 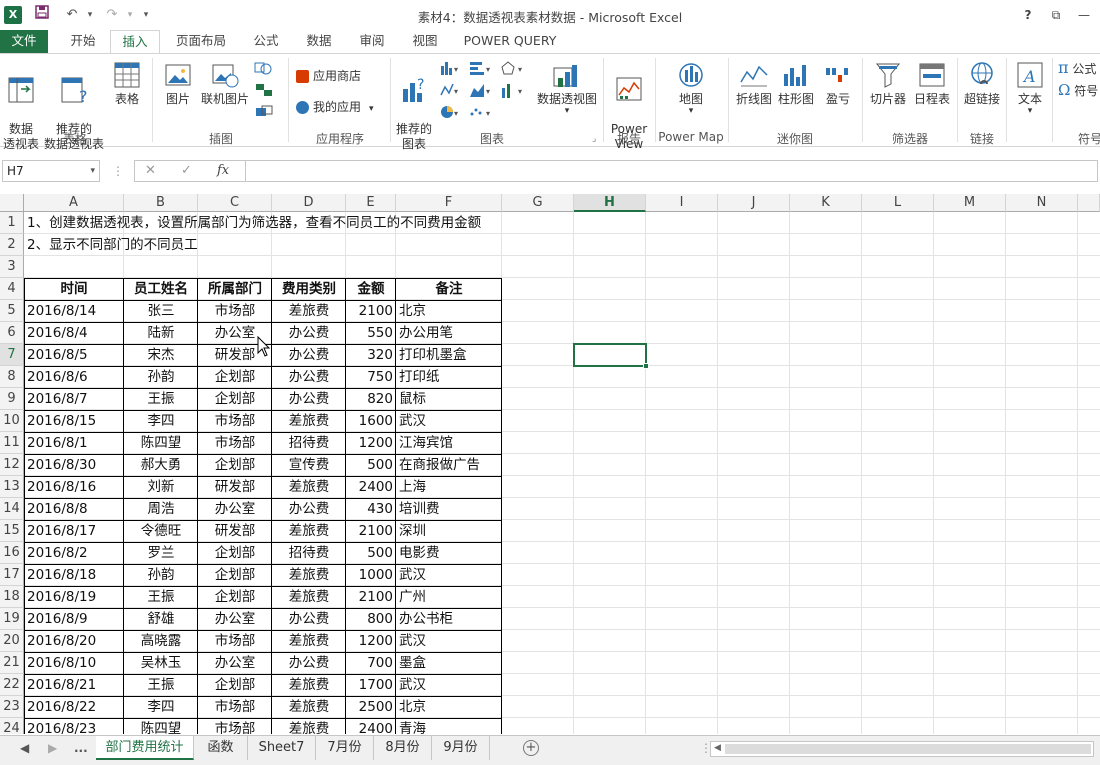 I want to click on tab-view: 视图, so click(x=425, y=41).